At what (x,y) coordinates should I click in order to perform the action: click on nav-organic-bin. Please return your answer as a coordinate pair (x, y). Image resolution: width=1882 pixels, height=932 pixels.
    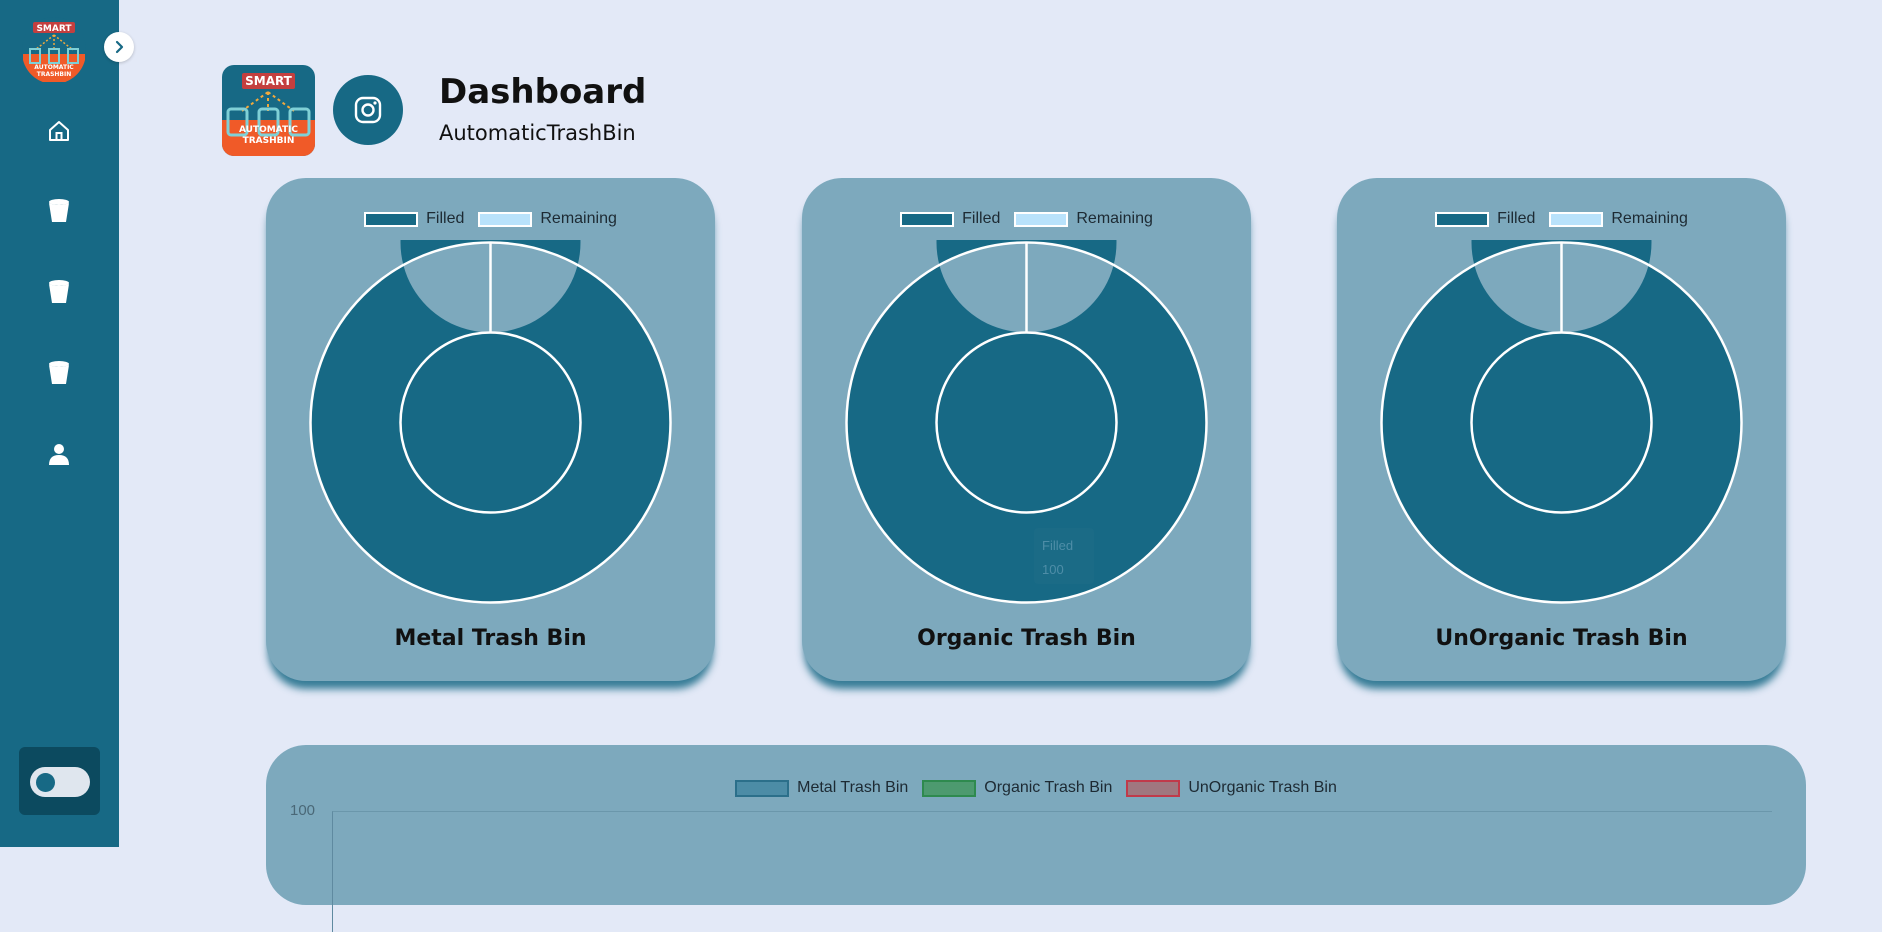
    Looking at the image, I should click on (59, 292).